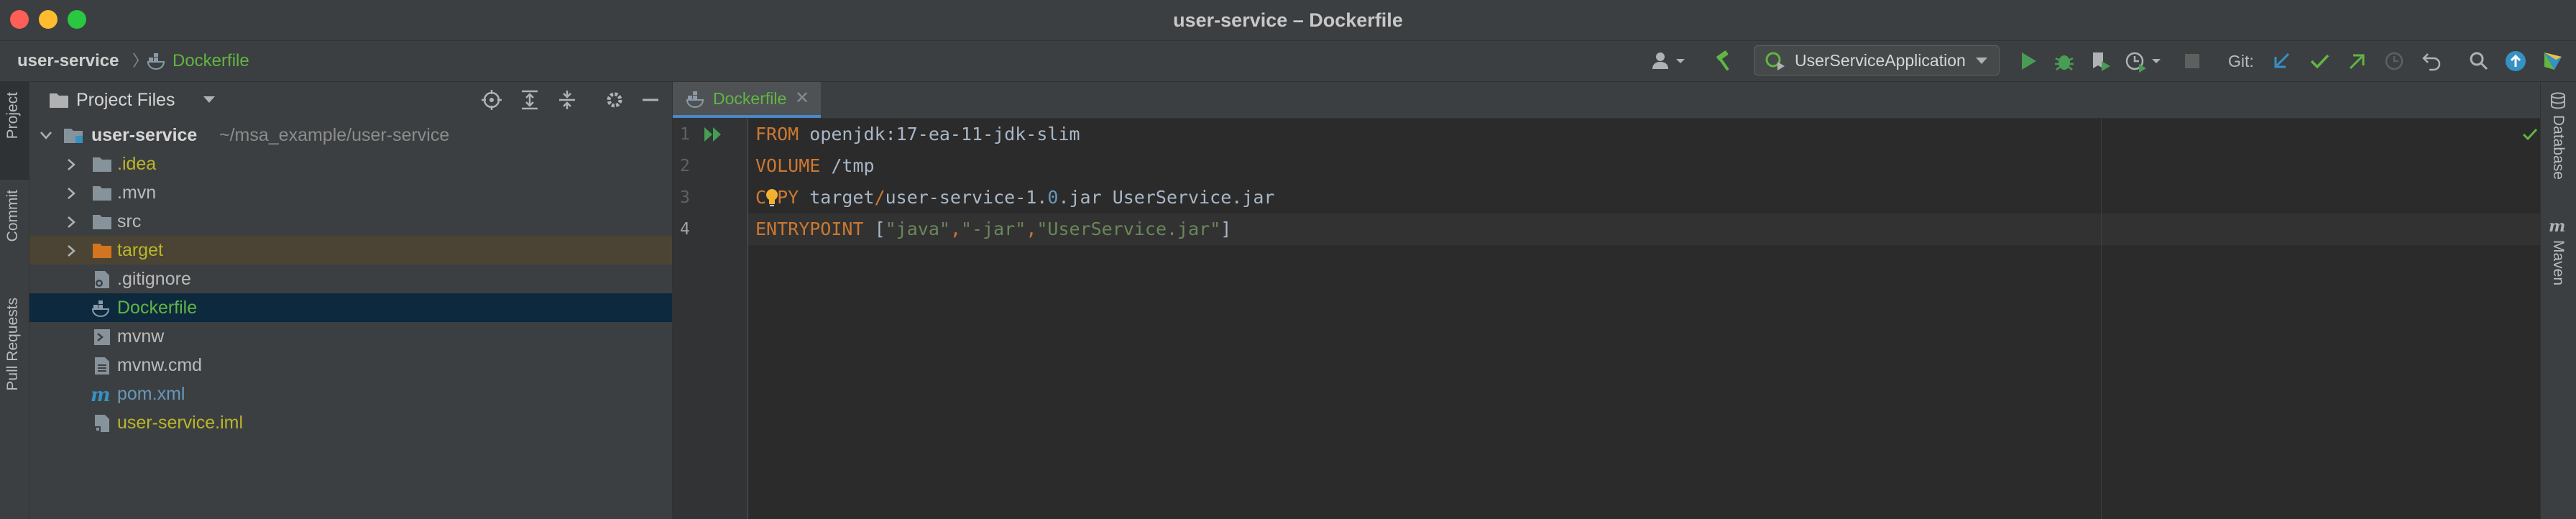  I want to click on string-literal: "-jar", so click(993, 229).